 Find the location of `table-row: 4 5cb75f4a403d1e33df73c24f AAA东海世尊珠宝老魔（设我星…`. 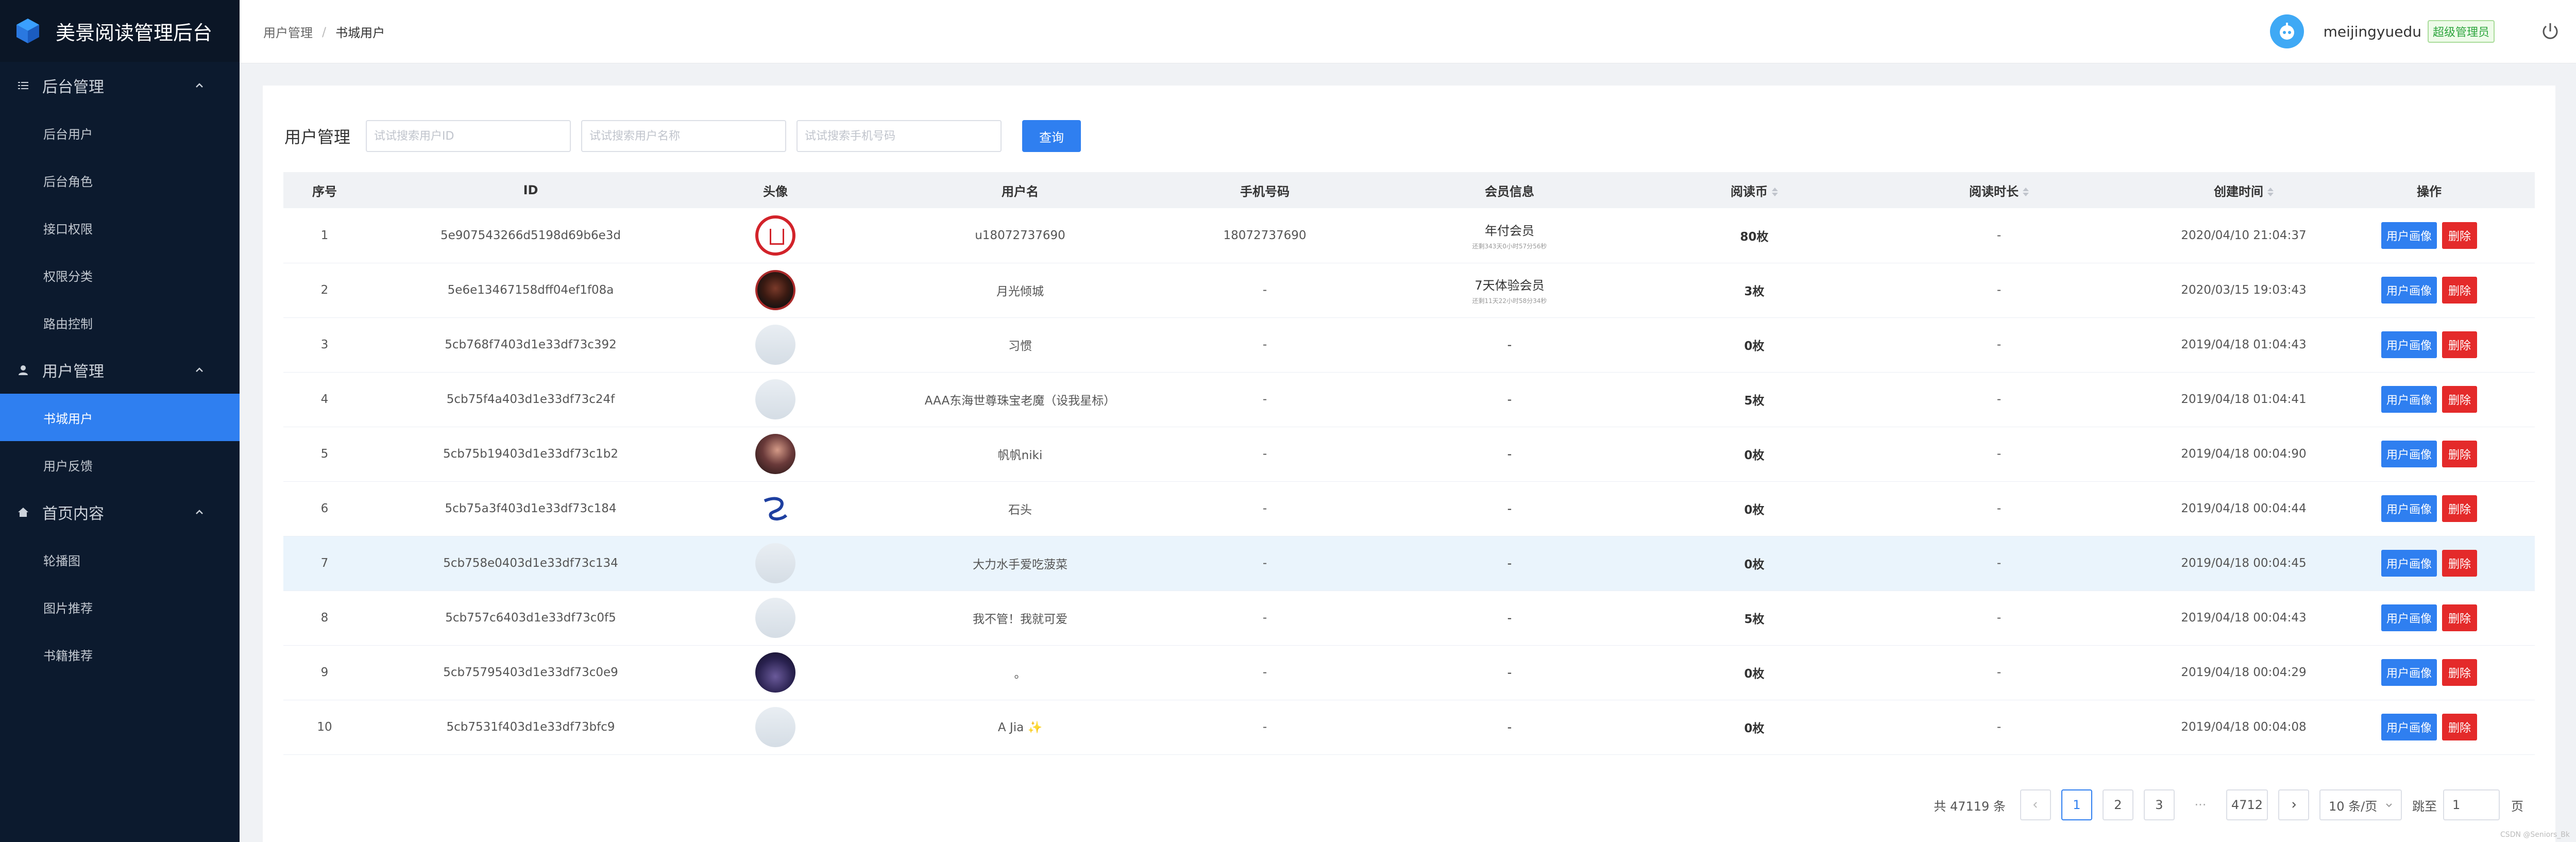

table-row: 4 5cb75f4a403d1e33df73c24f AAA东海世尊珠宝老魔（设我星… is located at coordinates (1409, 399).